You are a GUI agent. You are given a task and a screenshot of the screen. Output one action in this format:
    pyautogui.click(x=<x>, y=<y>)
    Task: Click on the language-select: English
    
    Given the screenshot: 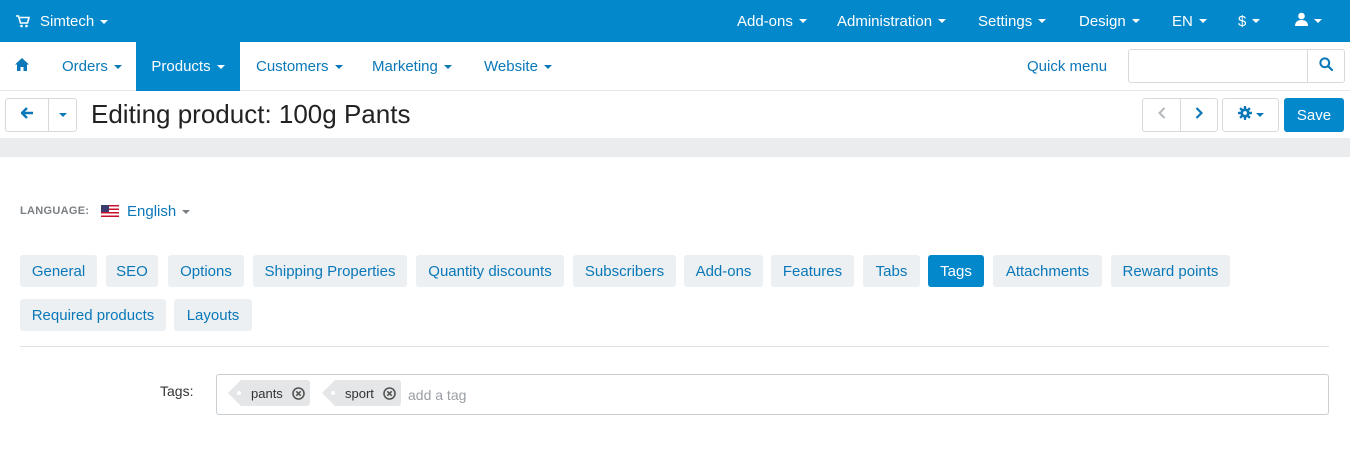 What is the action you would take?
    pyautogui.click(x=146, y=211)
    